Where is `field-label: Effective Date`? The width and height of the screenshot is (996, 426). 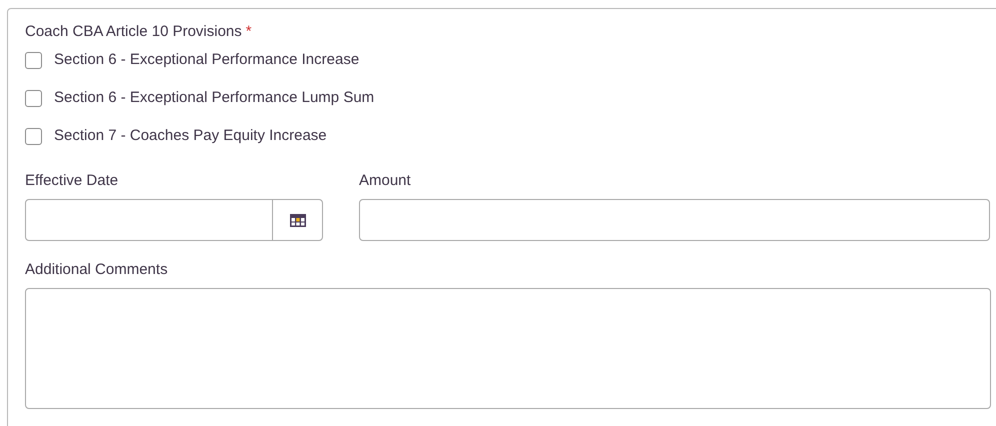 field-label: Effective Date is located at coordinates (72, 180).